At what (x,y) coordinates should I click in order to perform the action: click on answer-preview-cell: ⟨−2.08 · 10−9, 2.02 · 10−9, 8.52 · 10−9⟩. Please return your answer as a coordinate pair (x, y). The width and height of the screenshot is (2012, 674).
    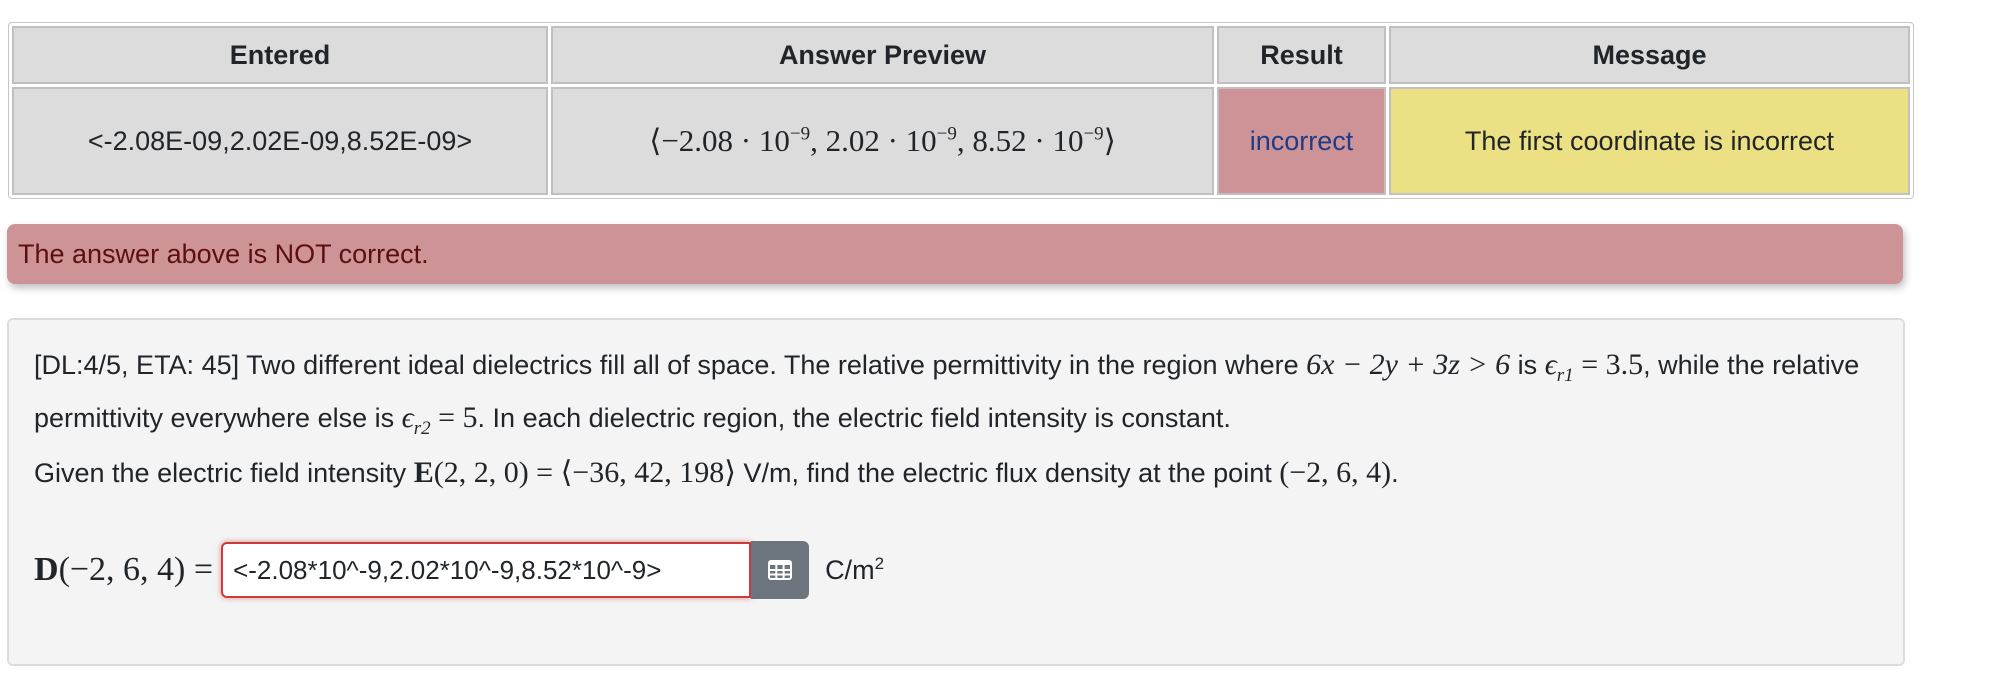
    Looking at the image, I should click on (882, 141).